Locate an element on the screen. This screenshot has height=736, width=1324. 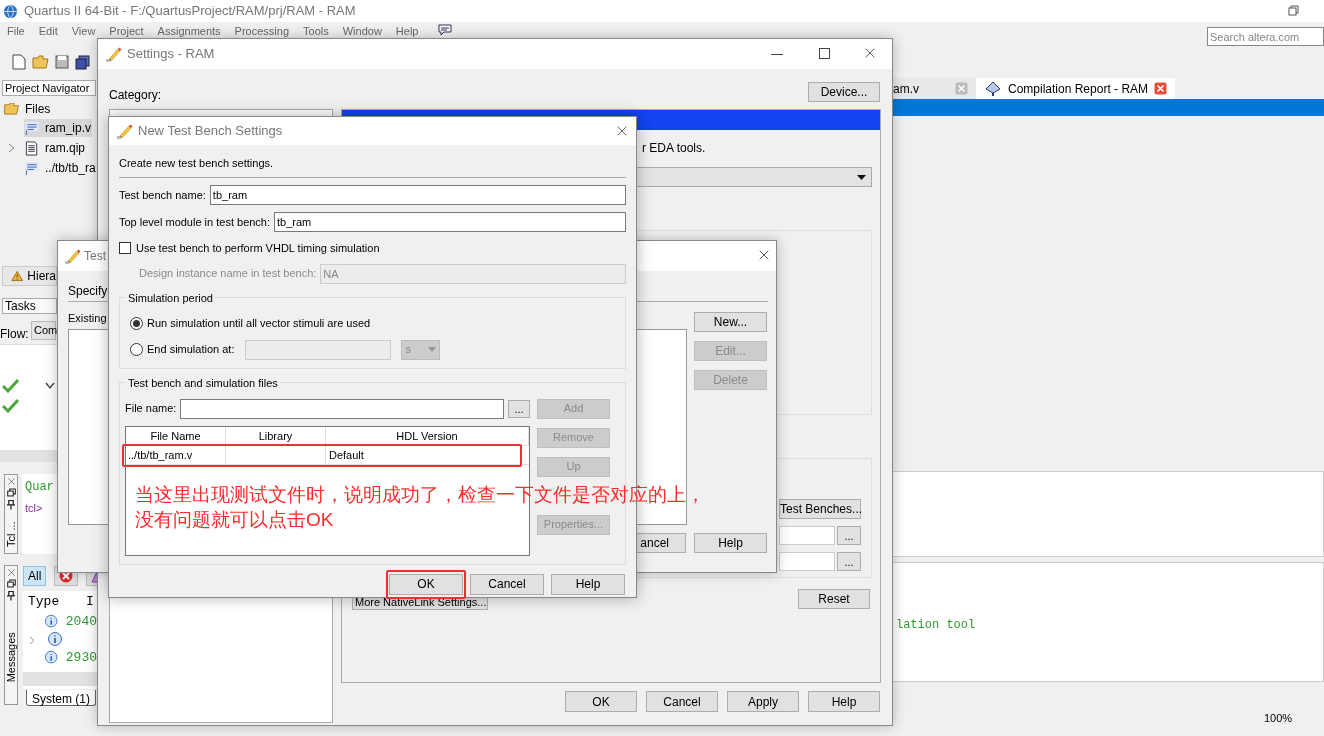
navigator-selector: Project Navigator is located at coordinates (49, 88).